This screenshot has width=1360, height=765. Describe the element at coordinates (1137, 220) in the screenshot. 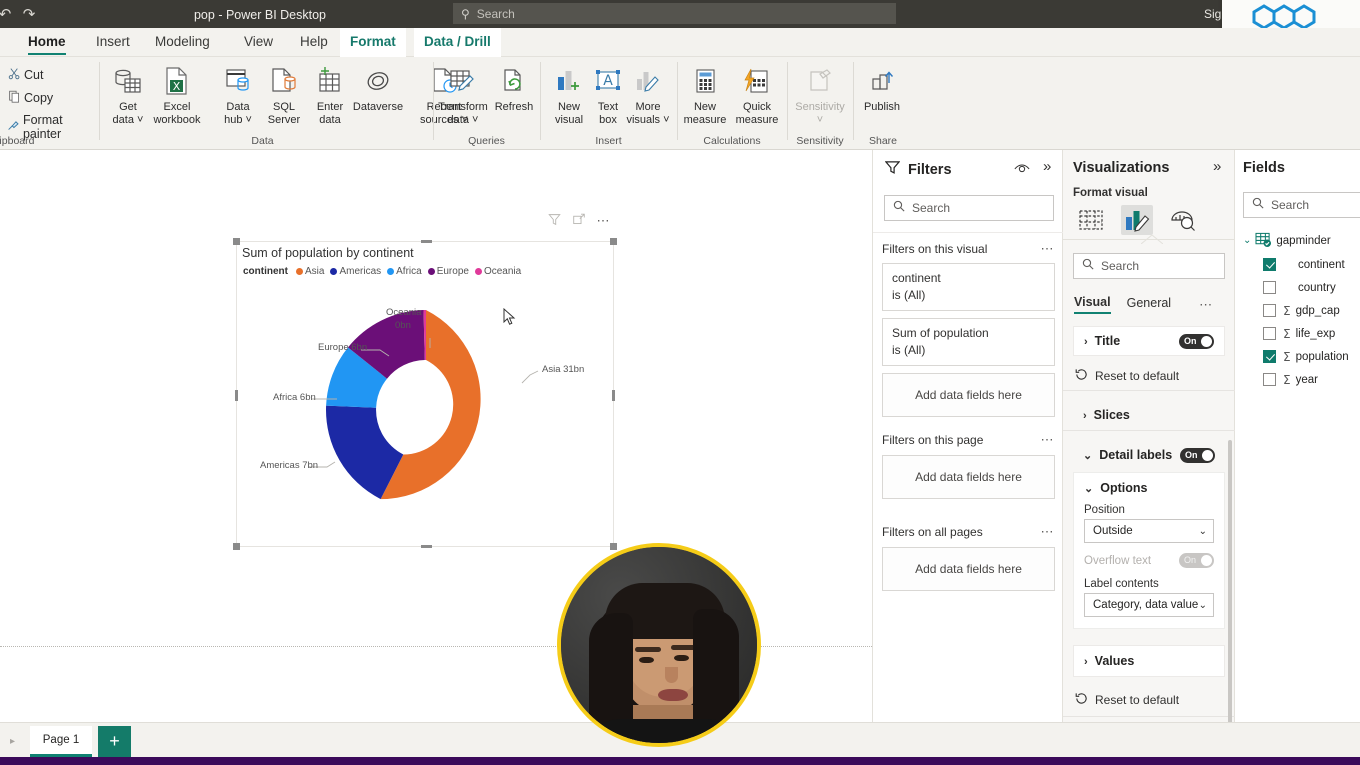

I see `format-visual-icon` at that location.